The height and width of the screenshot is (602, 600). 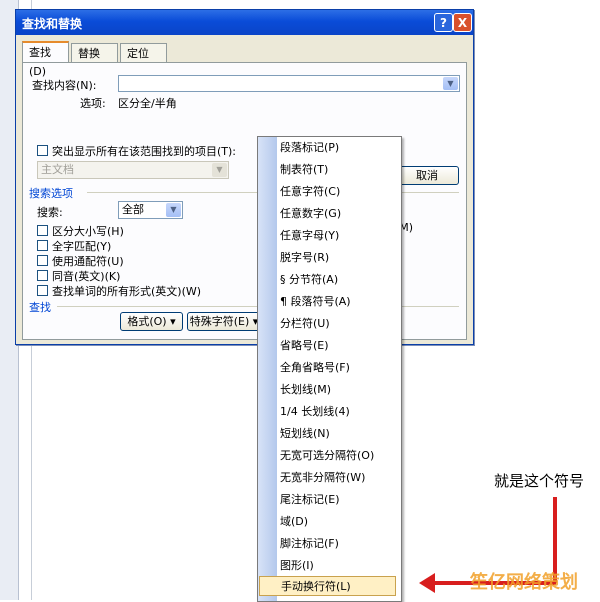 I want to click on format-button: 格式(O) ▾, so click(x=151, y=321).